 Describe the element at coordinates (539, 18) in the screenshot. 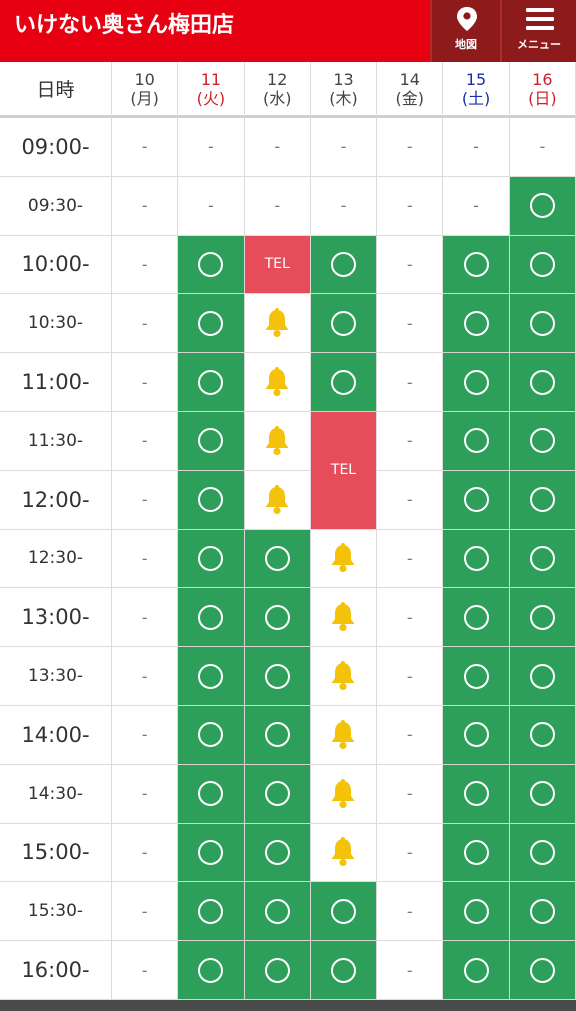

I see `hamburger-menu-icon` at that location.